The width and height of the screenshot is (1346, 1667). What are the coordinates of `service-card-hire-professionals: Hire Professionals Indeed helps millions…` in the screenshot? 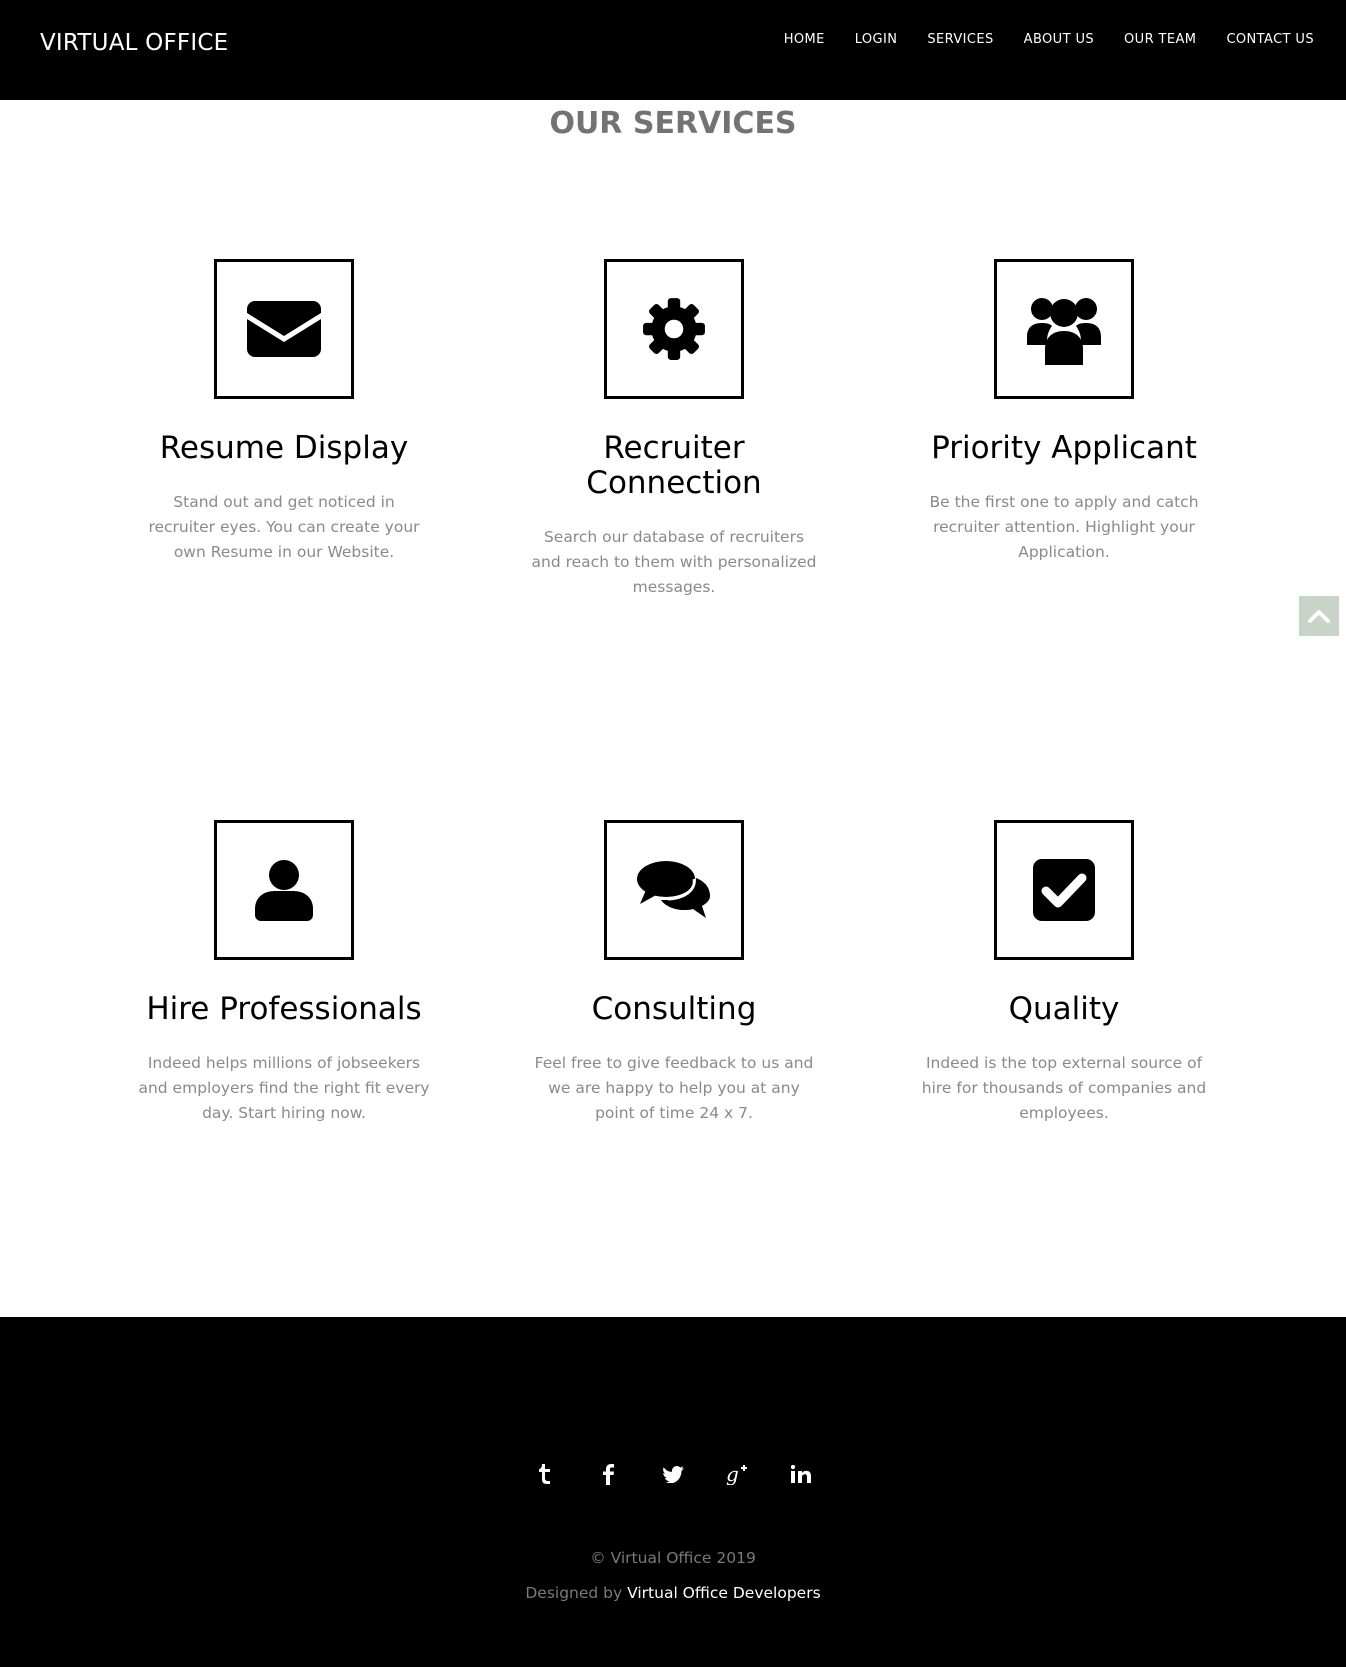 It's located at (284, 973).